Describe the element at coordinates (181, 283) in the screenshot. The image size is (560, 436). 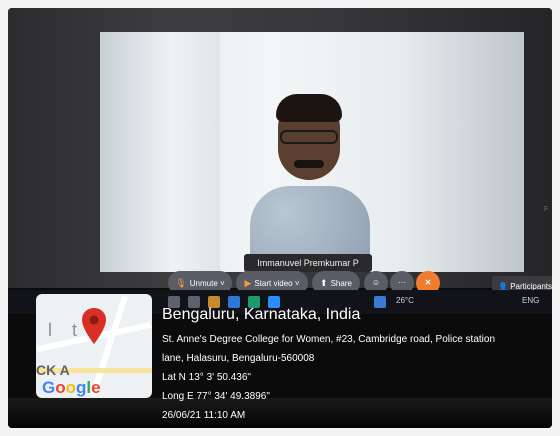
I see `microphone-muted-icon: 🎙` at that location.